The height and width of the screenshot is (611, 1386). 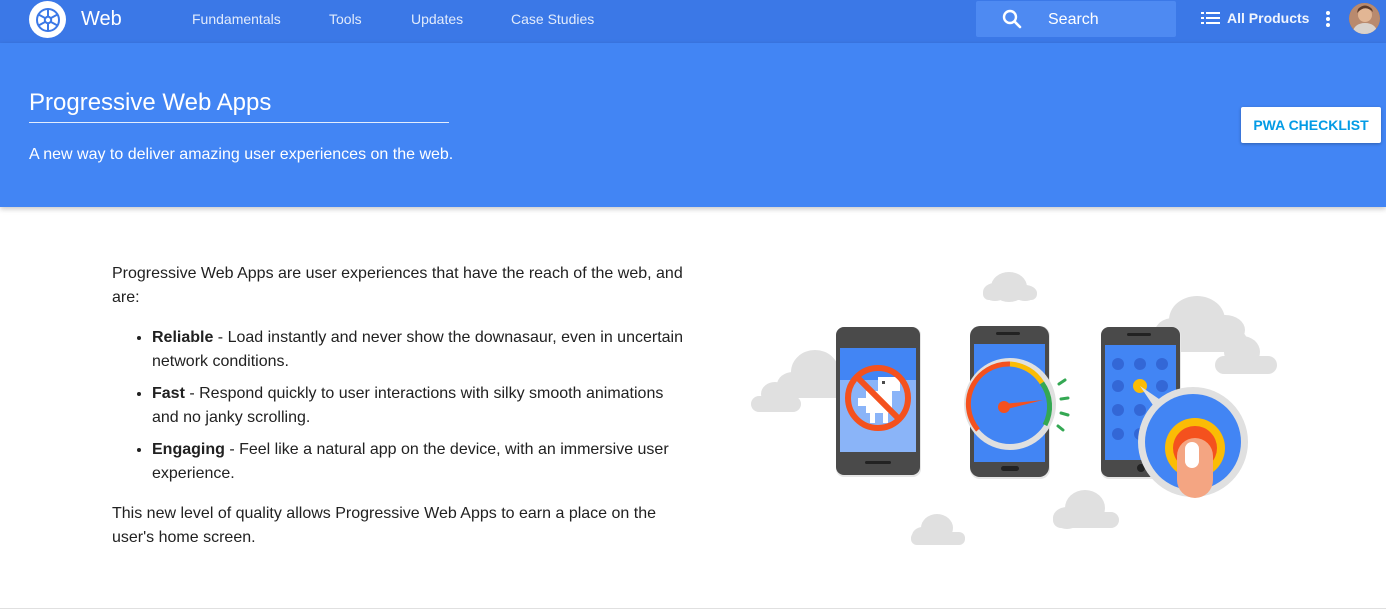 What do you see at coordinates (1012, 19) in the screenshot?
I see `search-icon` at bounding box center [1012, 19].